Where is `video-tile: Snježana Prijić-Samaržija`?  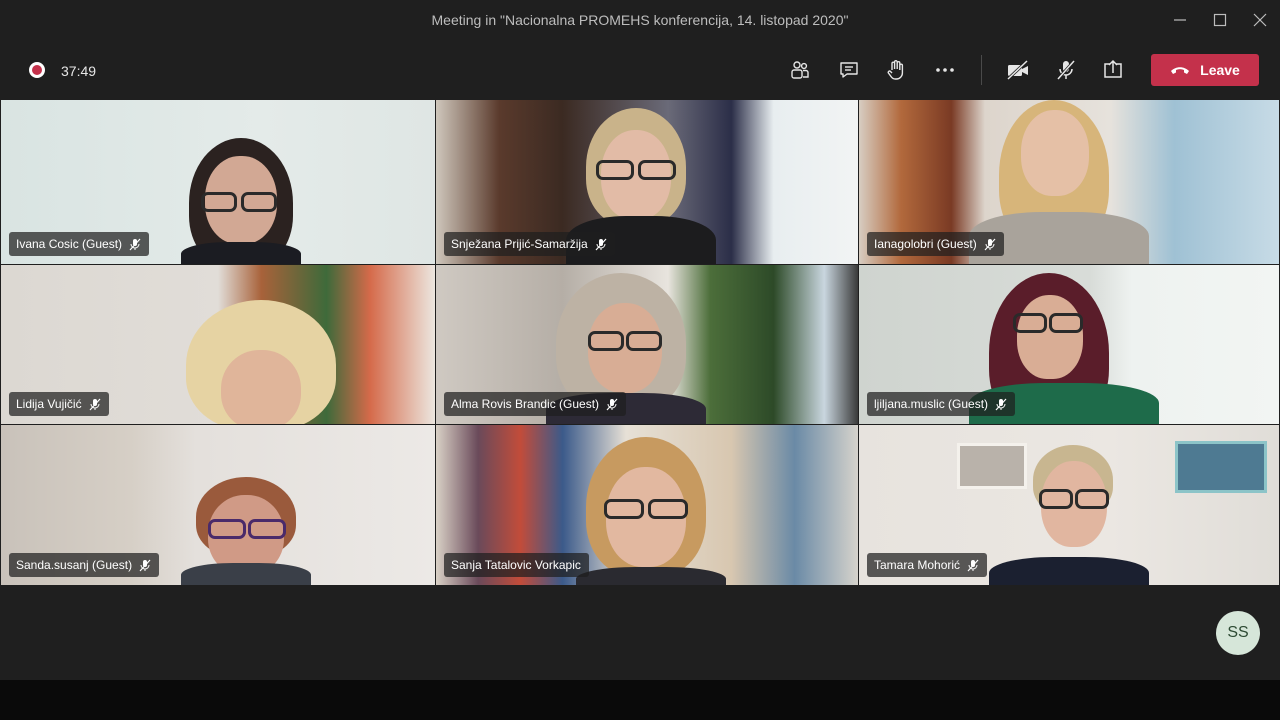
video-tile: Snježana Prijić-Samaržija is located at coordinates (647, 182).